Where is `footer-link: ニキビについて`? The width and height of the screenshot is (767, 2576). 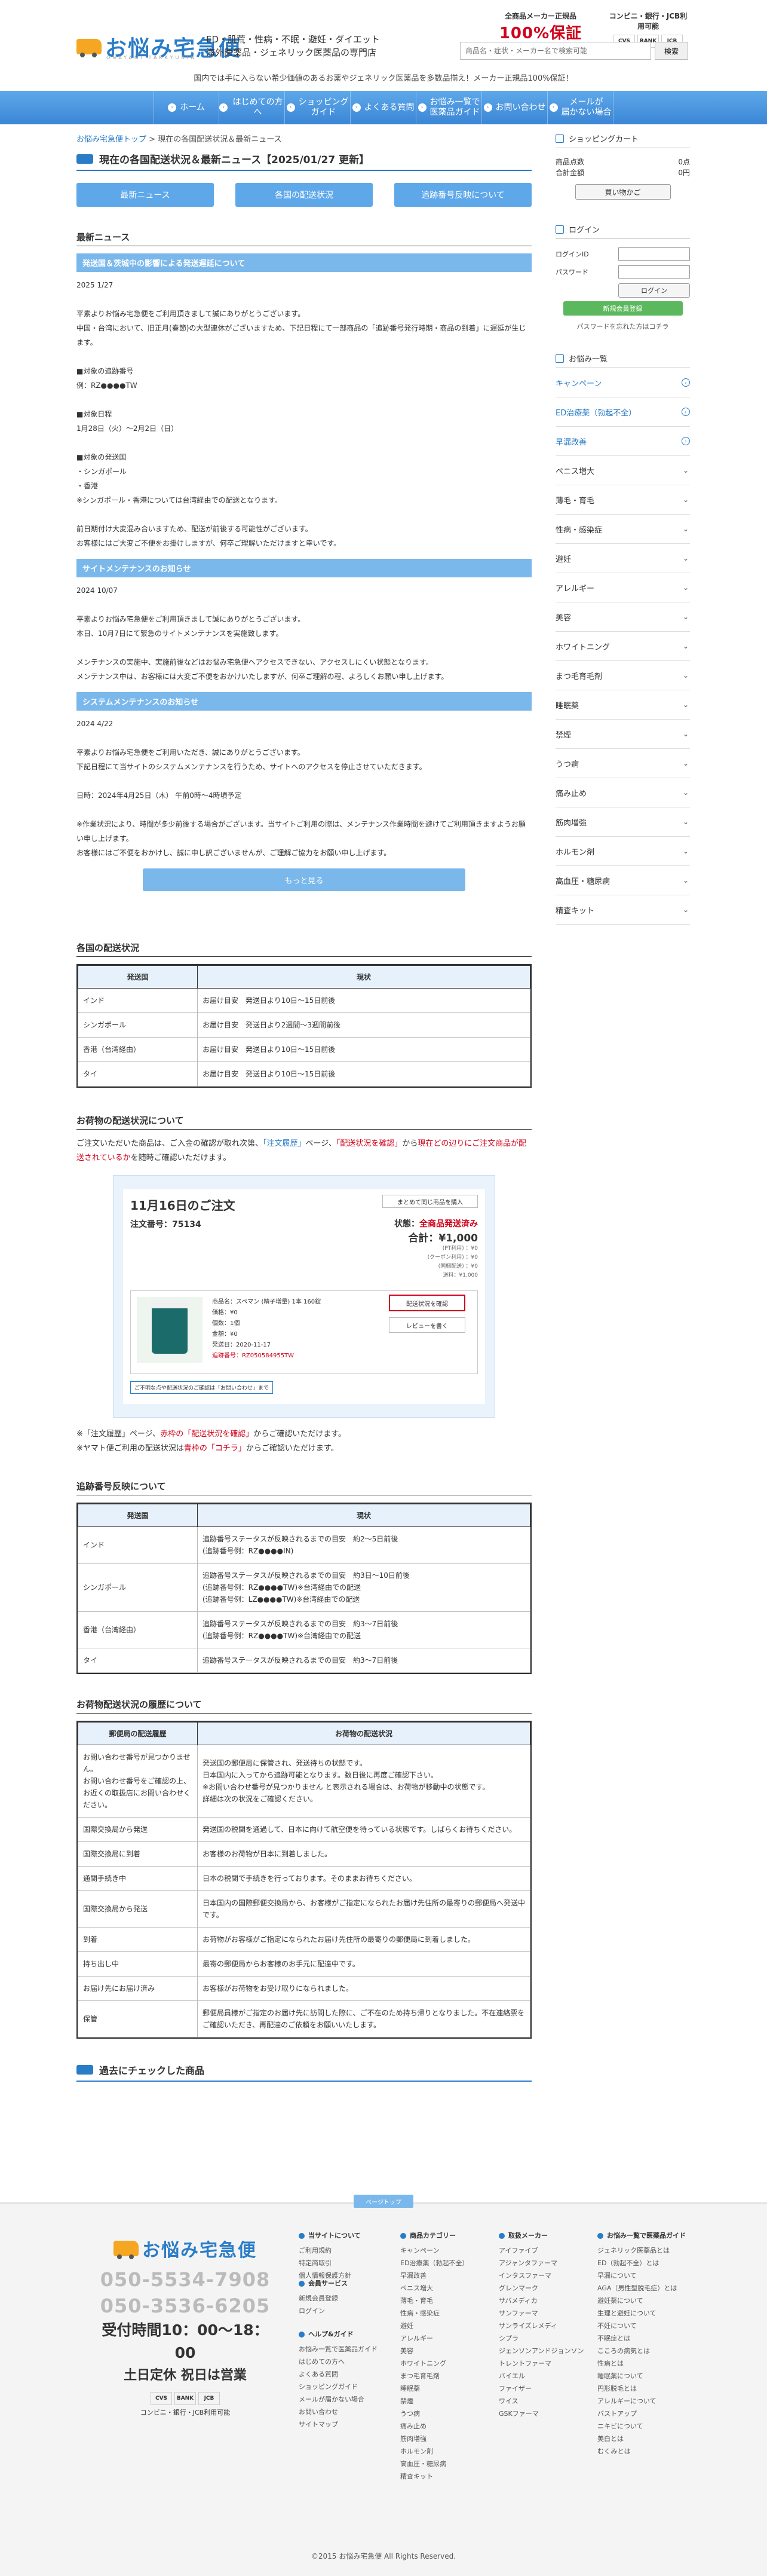 footer-link: ニキビについて is located at coordinates (641, 2426).